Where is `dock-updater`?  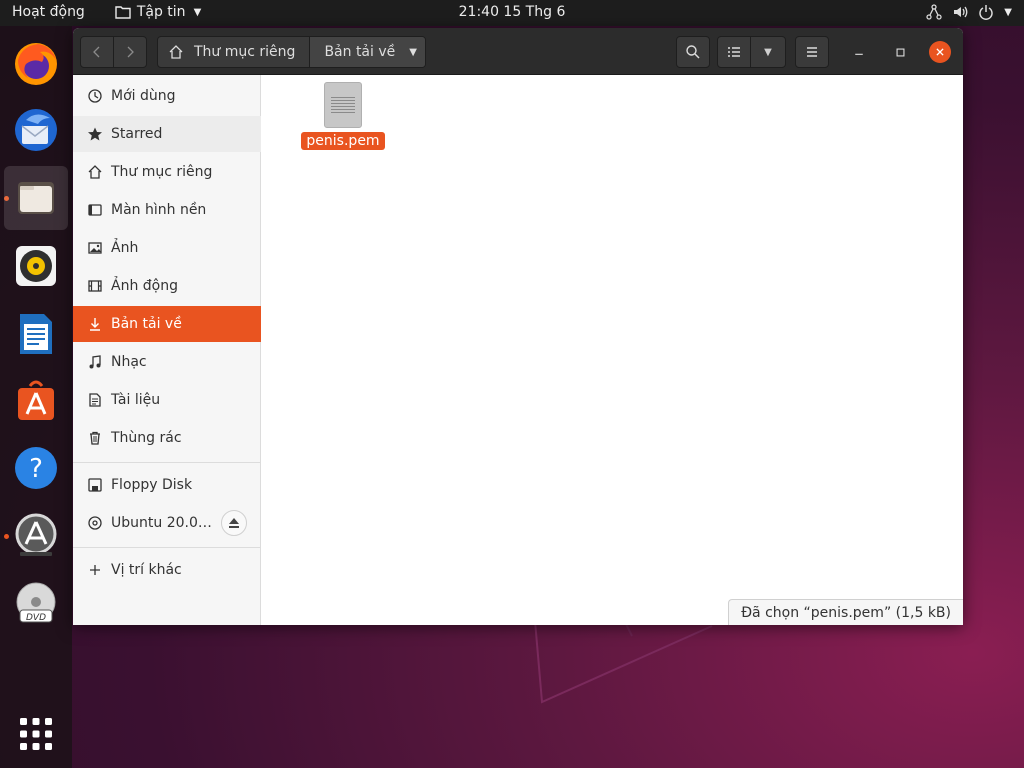 dock-updater is located at coordinates (36, 536).